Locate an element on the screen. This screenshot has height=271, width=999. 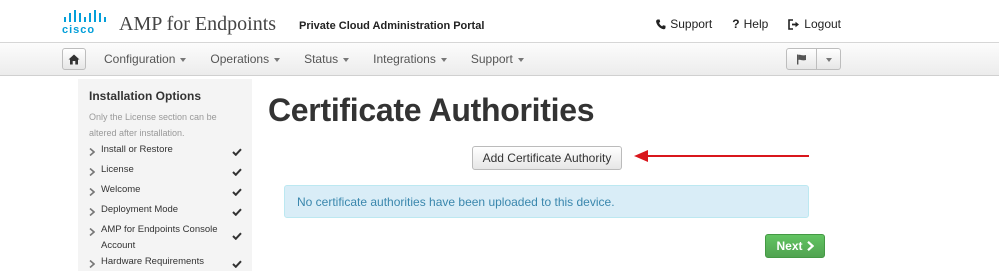
nav-operations: Operations is located at coordinates (245, 59).